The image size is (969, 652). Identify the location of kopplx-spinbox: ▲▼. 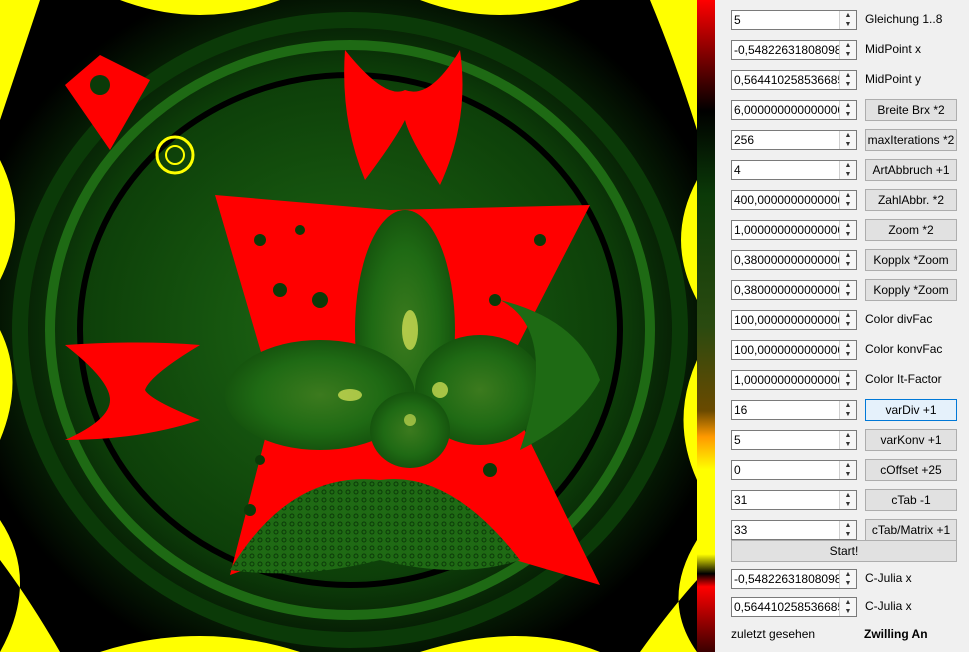
(794, 260).